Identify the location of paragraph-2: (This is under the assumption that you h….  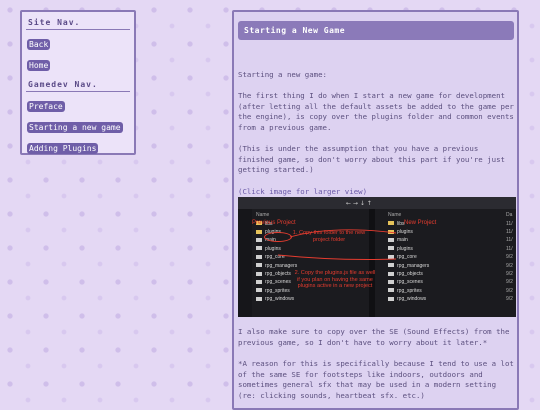
(371, 159).